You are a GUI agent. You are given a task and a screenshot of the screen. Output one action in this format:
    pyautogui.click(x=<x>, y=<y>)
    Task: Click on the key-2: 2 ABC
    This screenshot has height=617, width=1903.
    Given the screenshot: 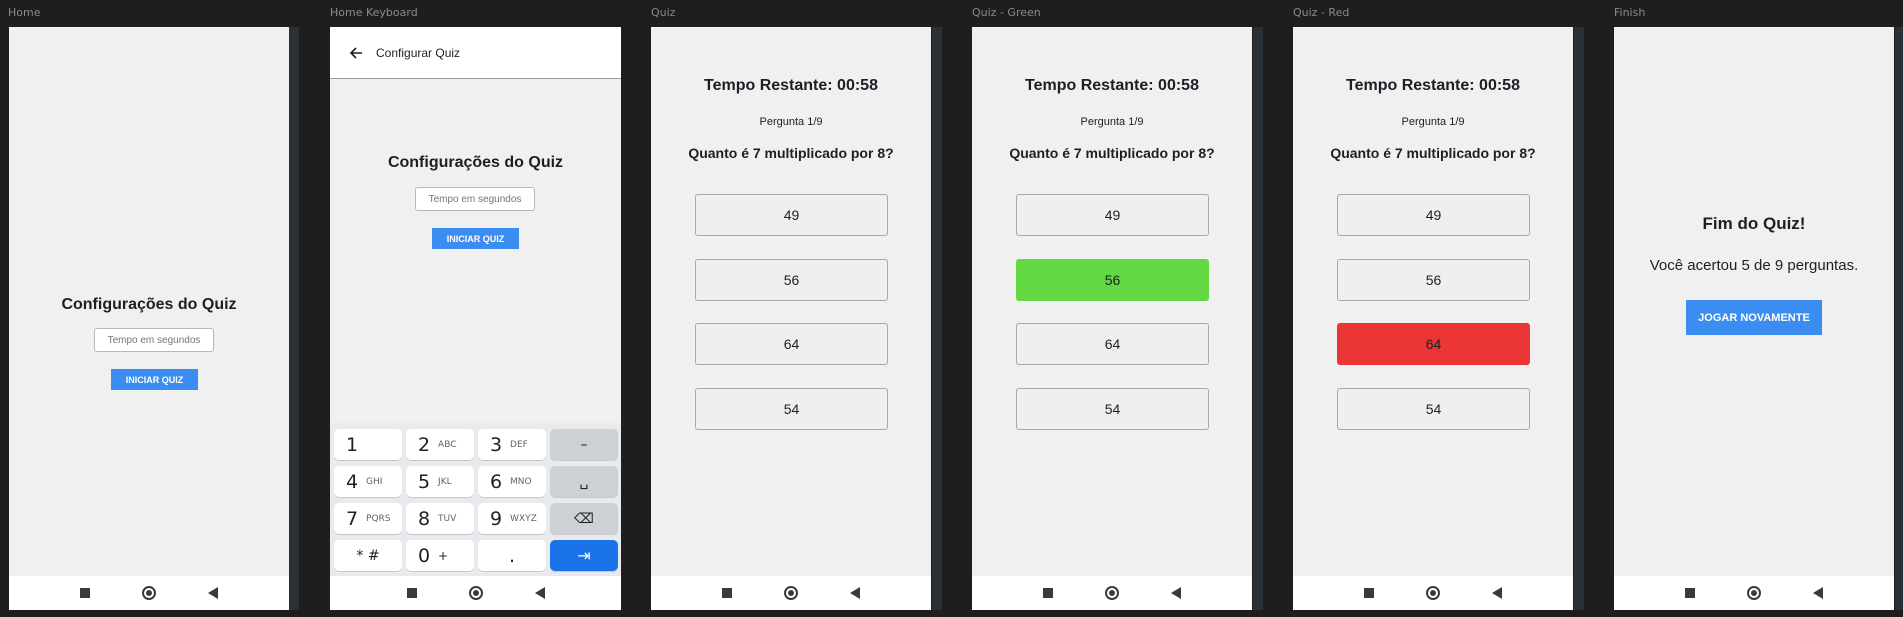 What is the action you would take?
    pyautogui.click(x=440, y=444)
    